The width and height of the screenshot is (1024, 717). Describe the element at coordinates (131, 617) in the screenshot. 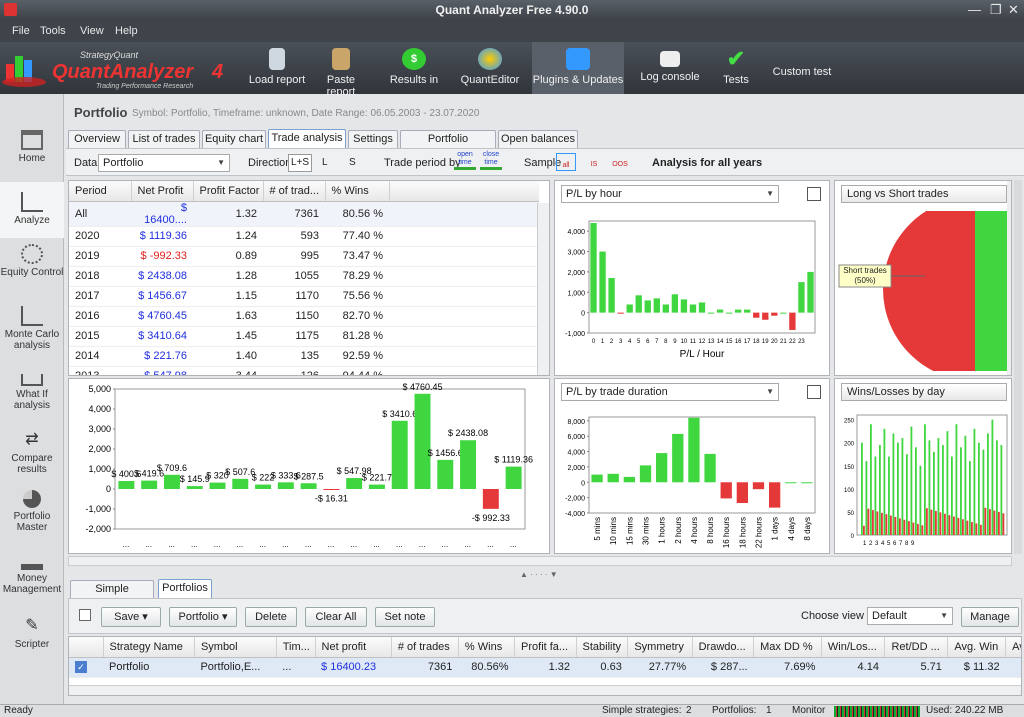

I see `save-button: Save ▾` at that location.